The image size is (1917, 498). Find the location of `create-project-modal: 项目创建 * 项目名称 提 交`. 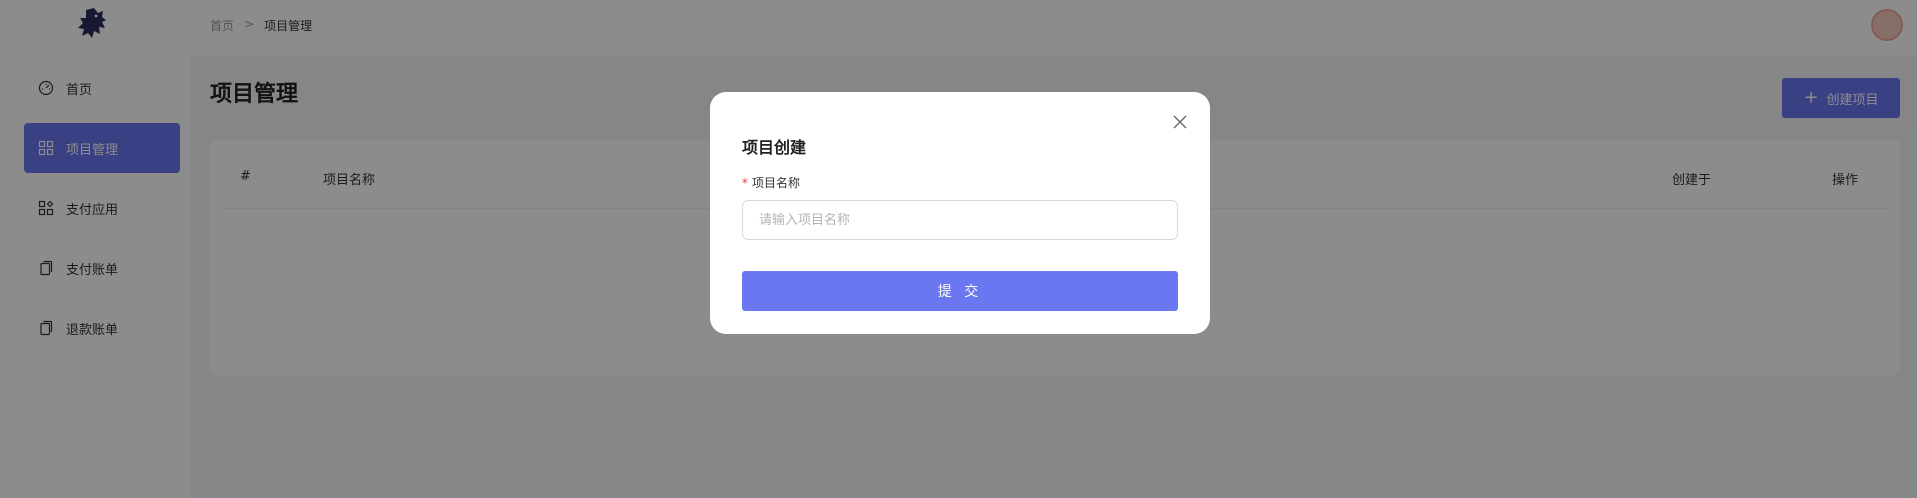

create-project-modal: 项目创建 * 项目名称 提 交 is located at coordinates (960, 213).